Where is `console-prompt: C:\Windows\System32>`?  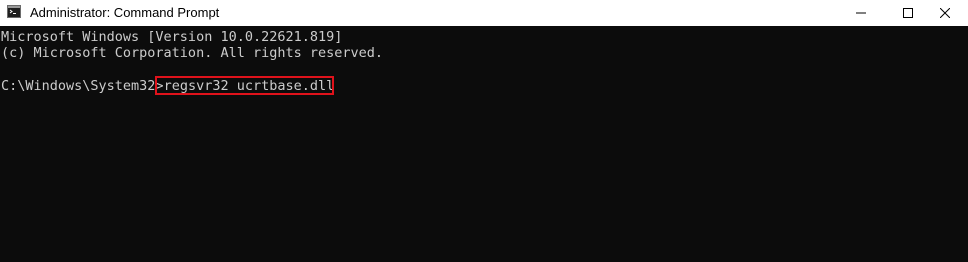
console-prompt: C:\Windows\System32> is located at coordinates (82, 86).